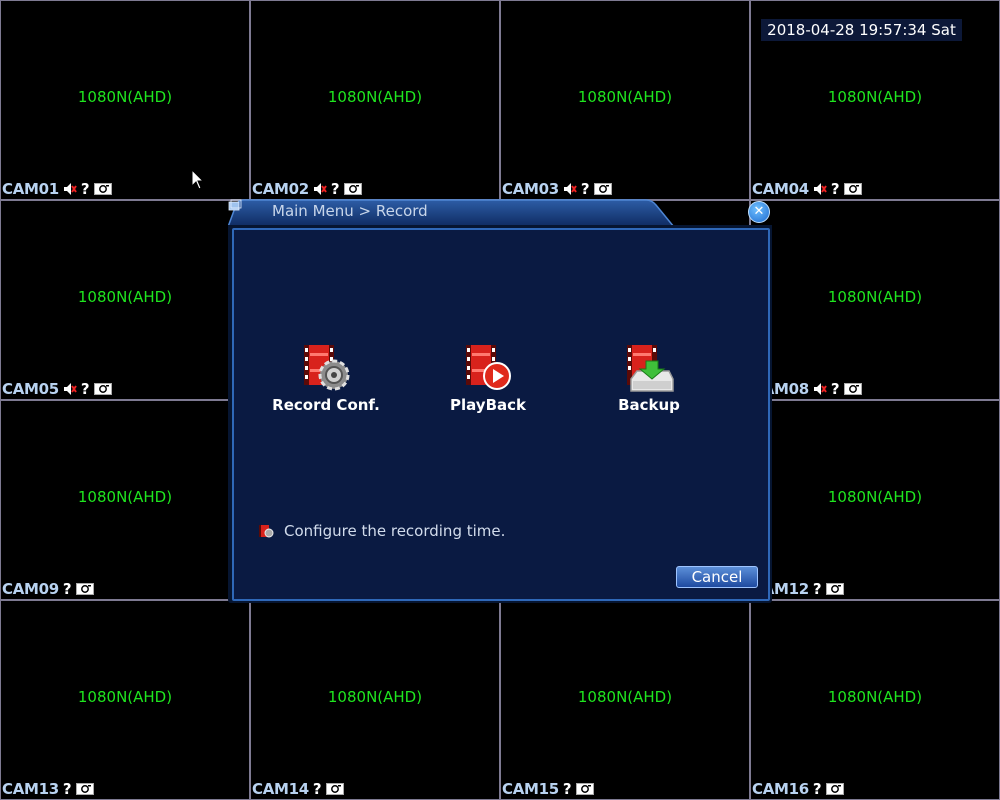 This screenshot has height=800, width=1000. What do you see at coordinates (30, 789) in the screenshot?
I see `camera-name: CAM13` at bounding box center [30, 789].